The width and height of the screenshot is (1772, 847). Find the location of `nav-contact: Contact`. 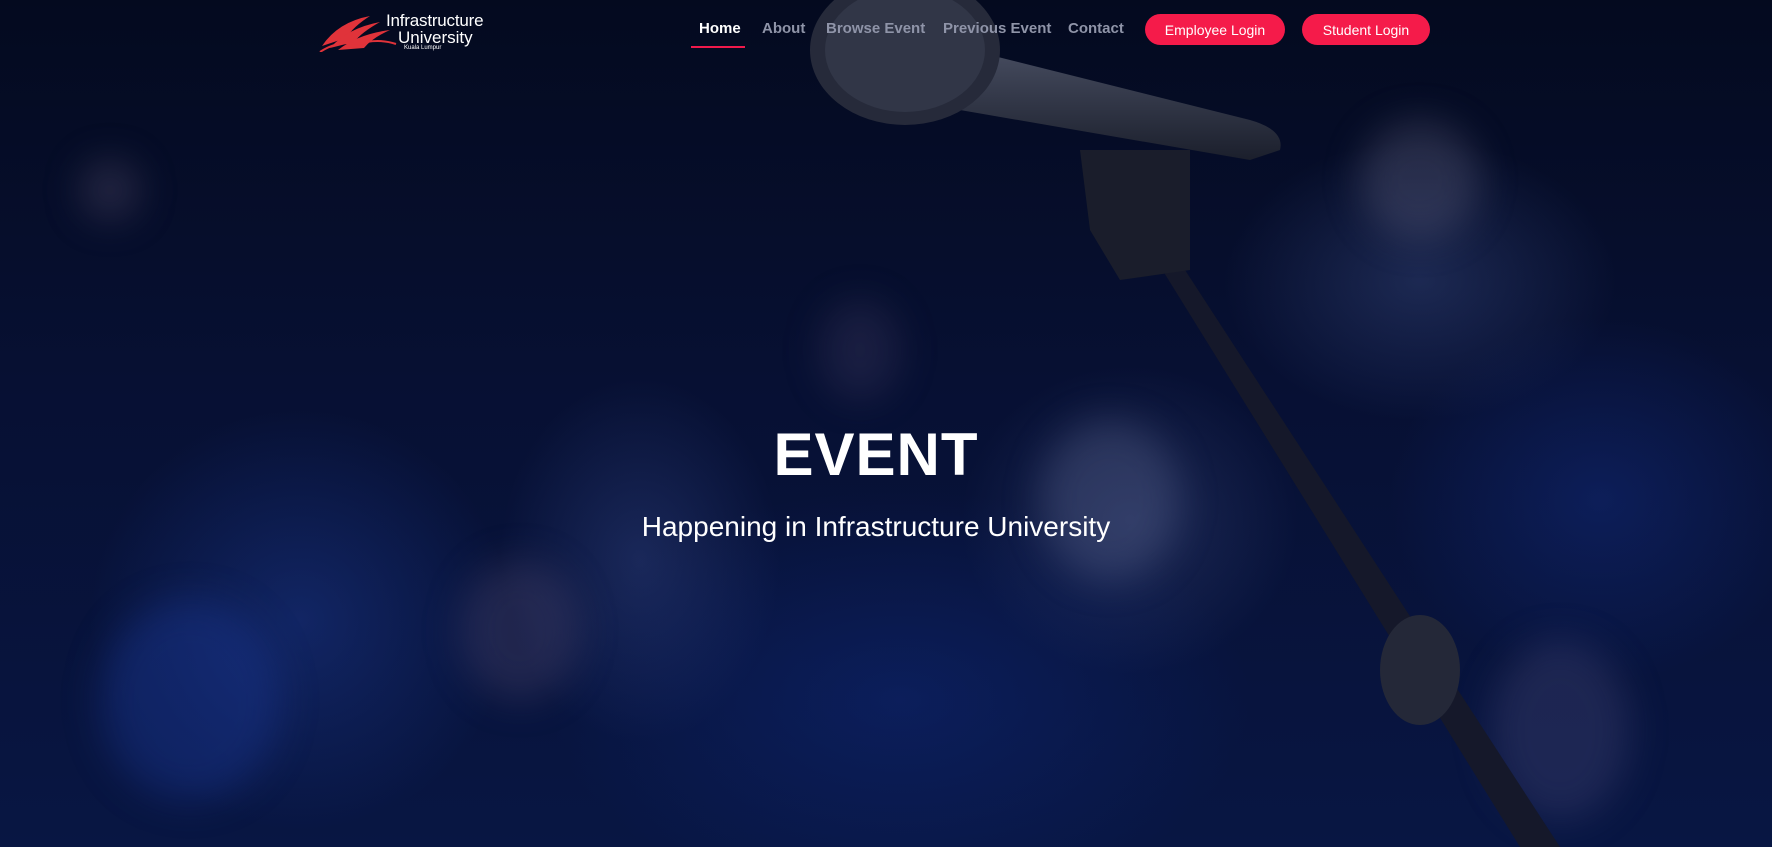

nav-contact: Contact is located at coordinates (1096, 28).